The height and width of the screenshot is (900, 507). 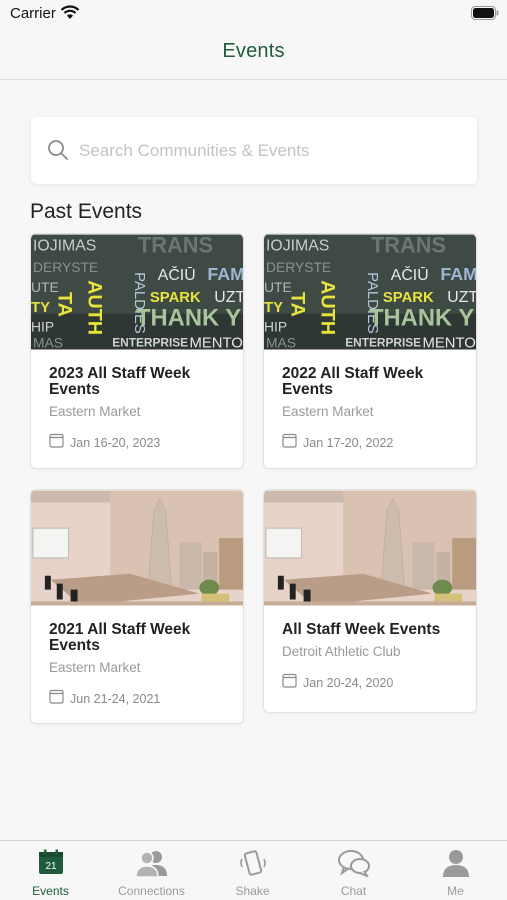 What do you see at coordinates (253, 51) in the screenshot?
I see `page-title: Events` at bounding box center [253, 51].